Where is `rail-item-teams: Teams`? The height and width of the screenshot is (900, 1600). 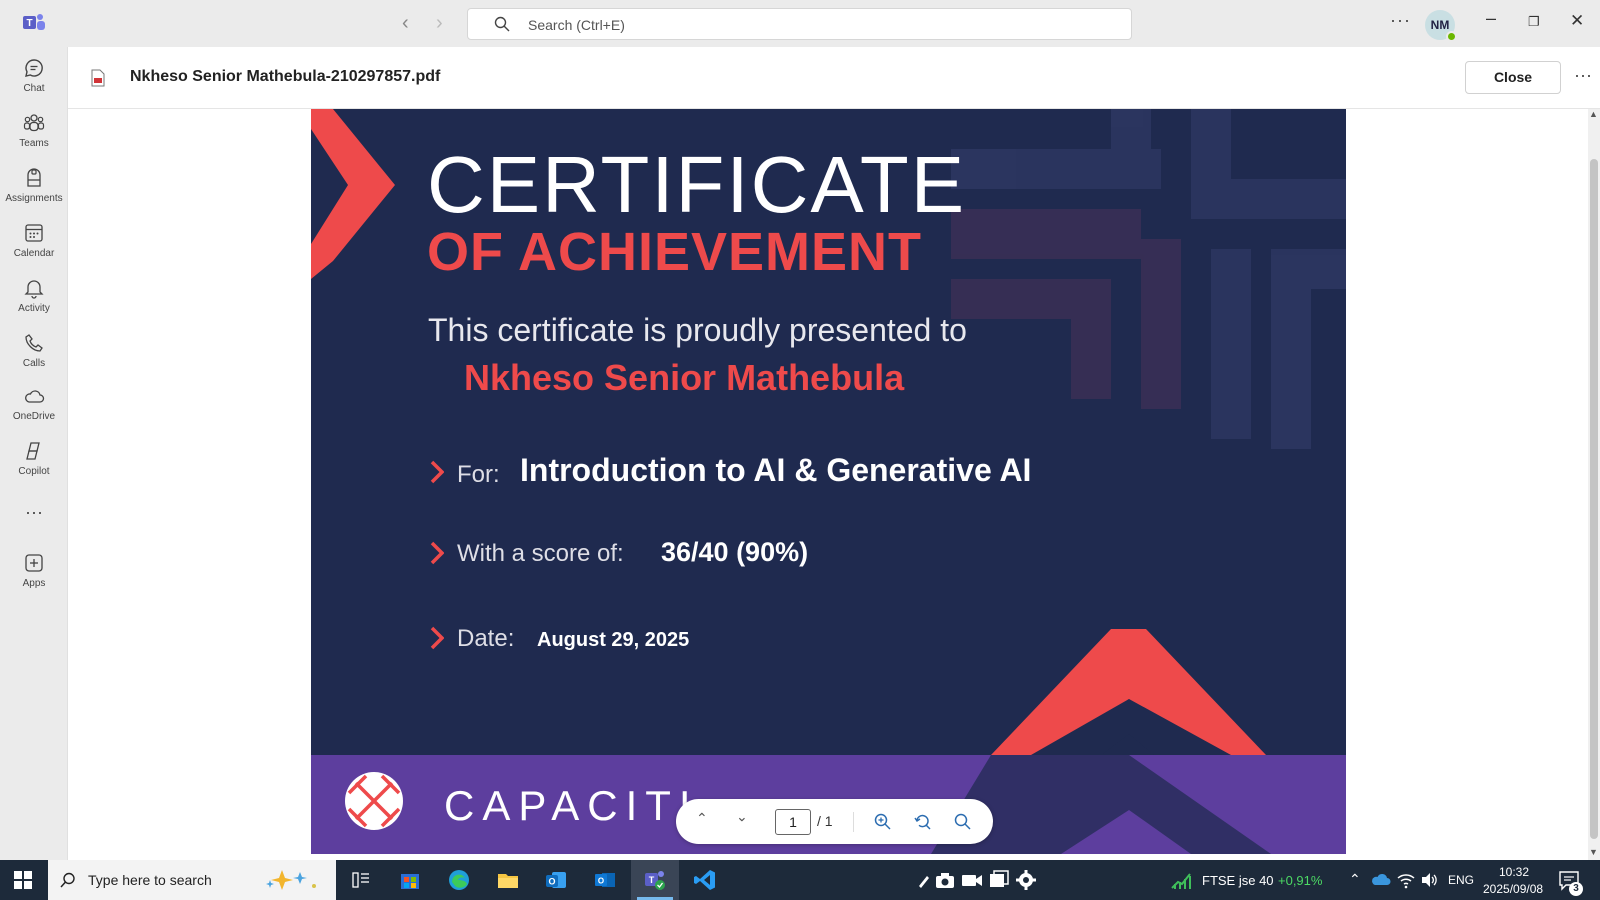 rail-item-teams: Teams is located at coordinates (34, 130).